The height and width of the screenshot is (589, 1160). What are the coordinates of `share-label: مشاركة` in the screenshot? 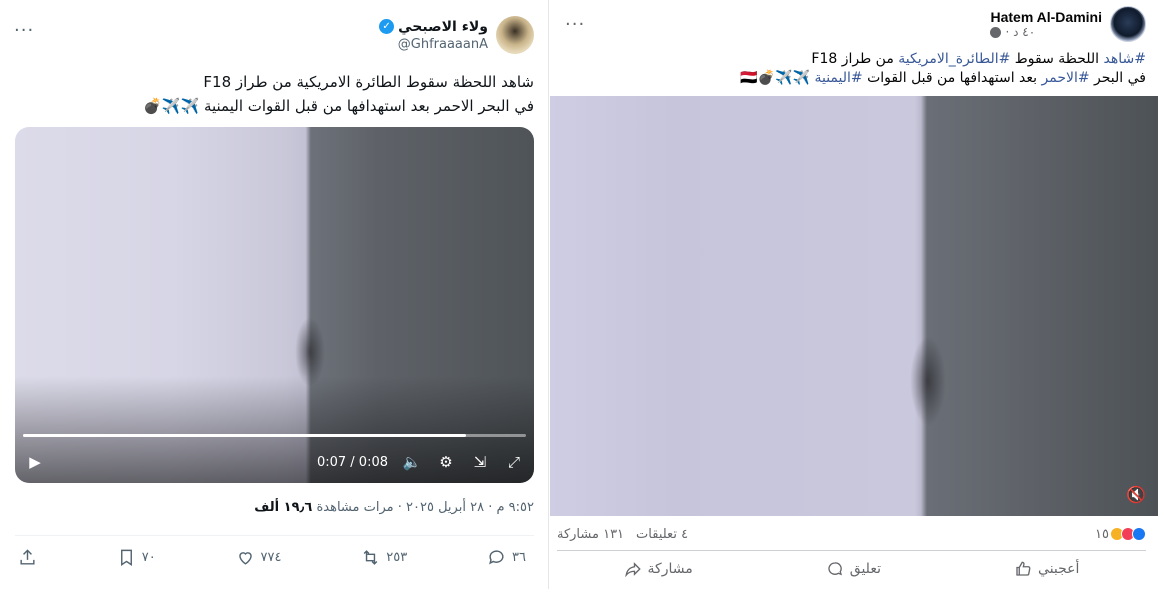 It's located at (670, 569).